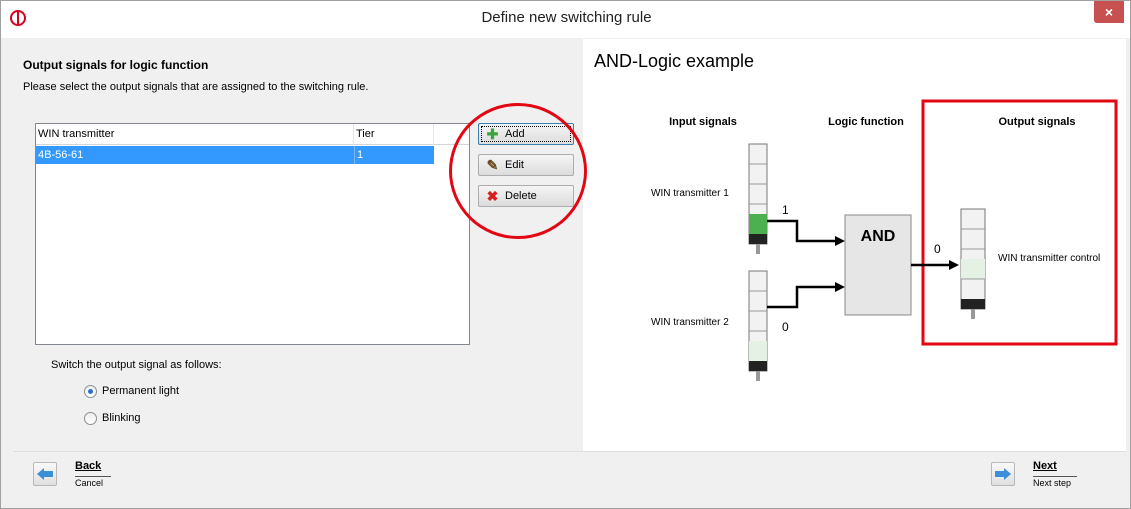  I want to click on section-title: Output signals for logic function, so click(116, 65).